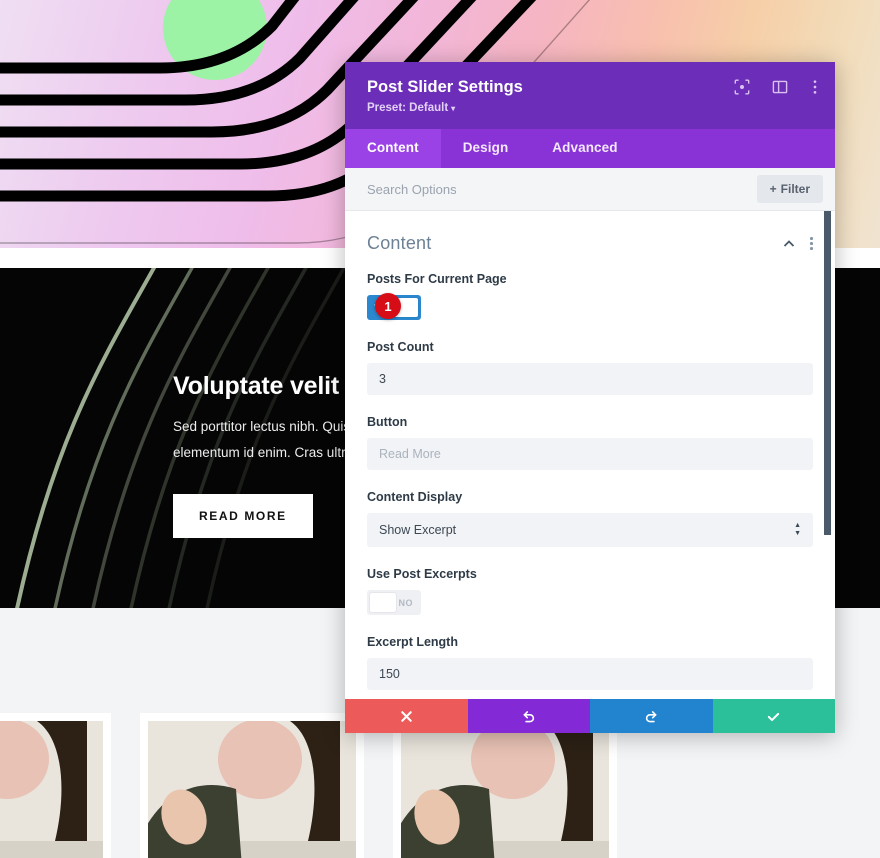 The height and width of the screenshot is (858, 880). What do you see at coordinates (742, 87) in the screenshot?
I see `focus-target-icon` at bounding box center [742, 87].